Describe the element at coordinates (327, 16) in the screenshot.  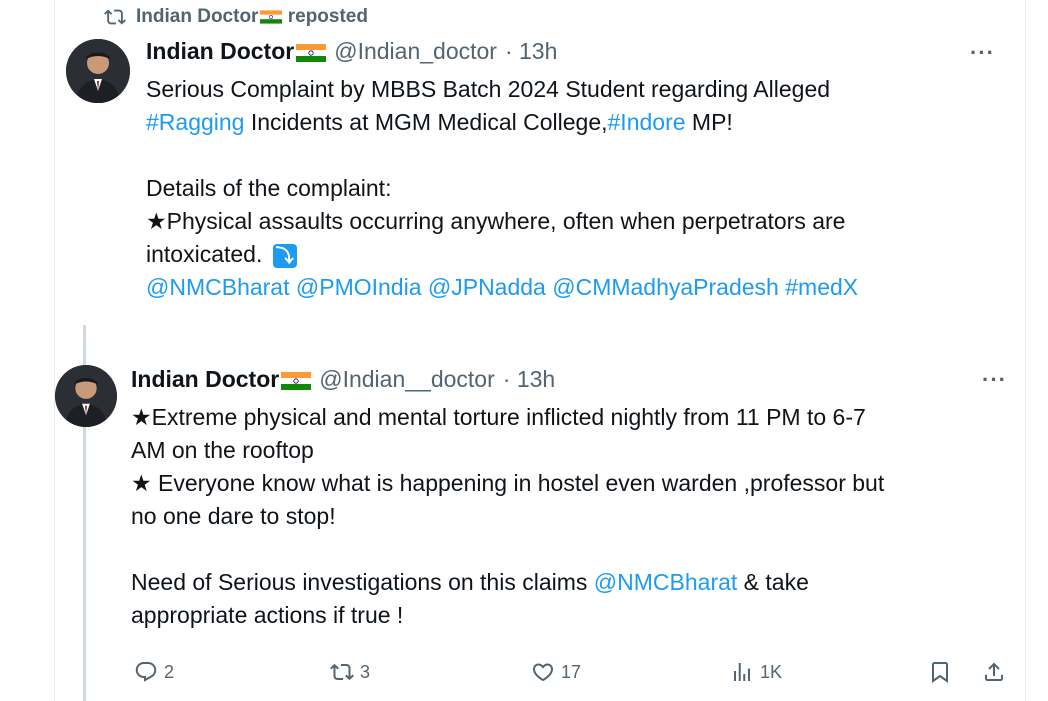
I see `repost-suffix: reposted` at that location.